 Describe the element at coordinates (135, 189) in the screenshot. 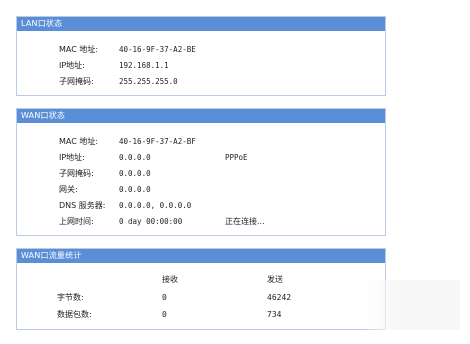

I see `wan-gateway-value: 0.0.0.0` at that location.